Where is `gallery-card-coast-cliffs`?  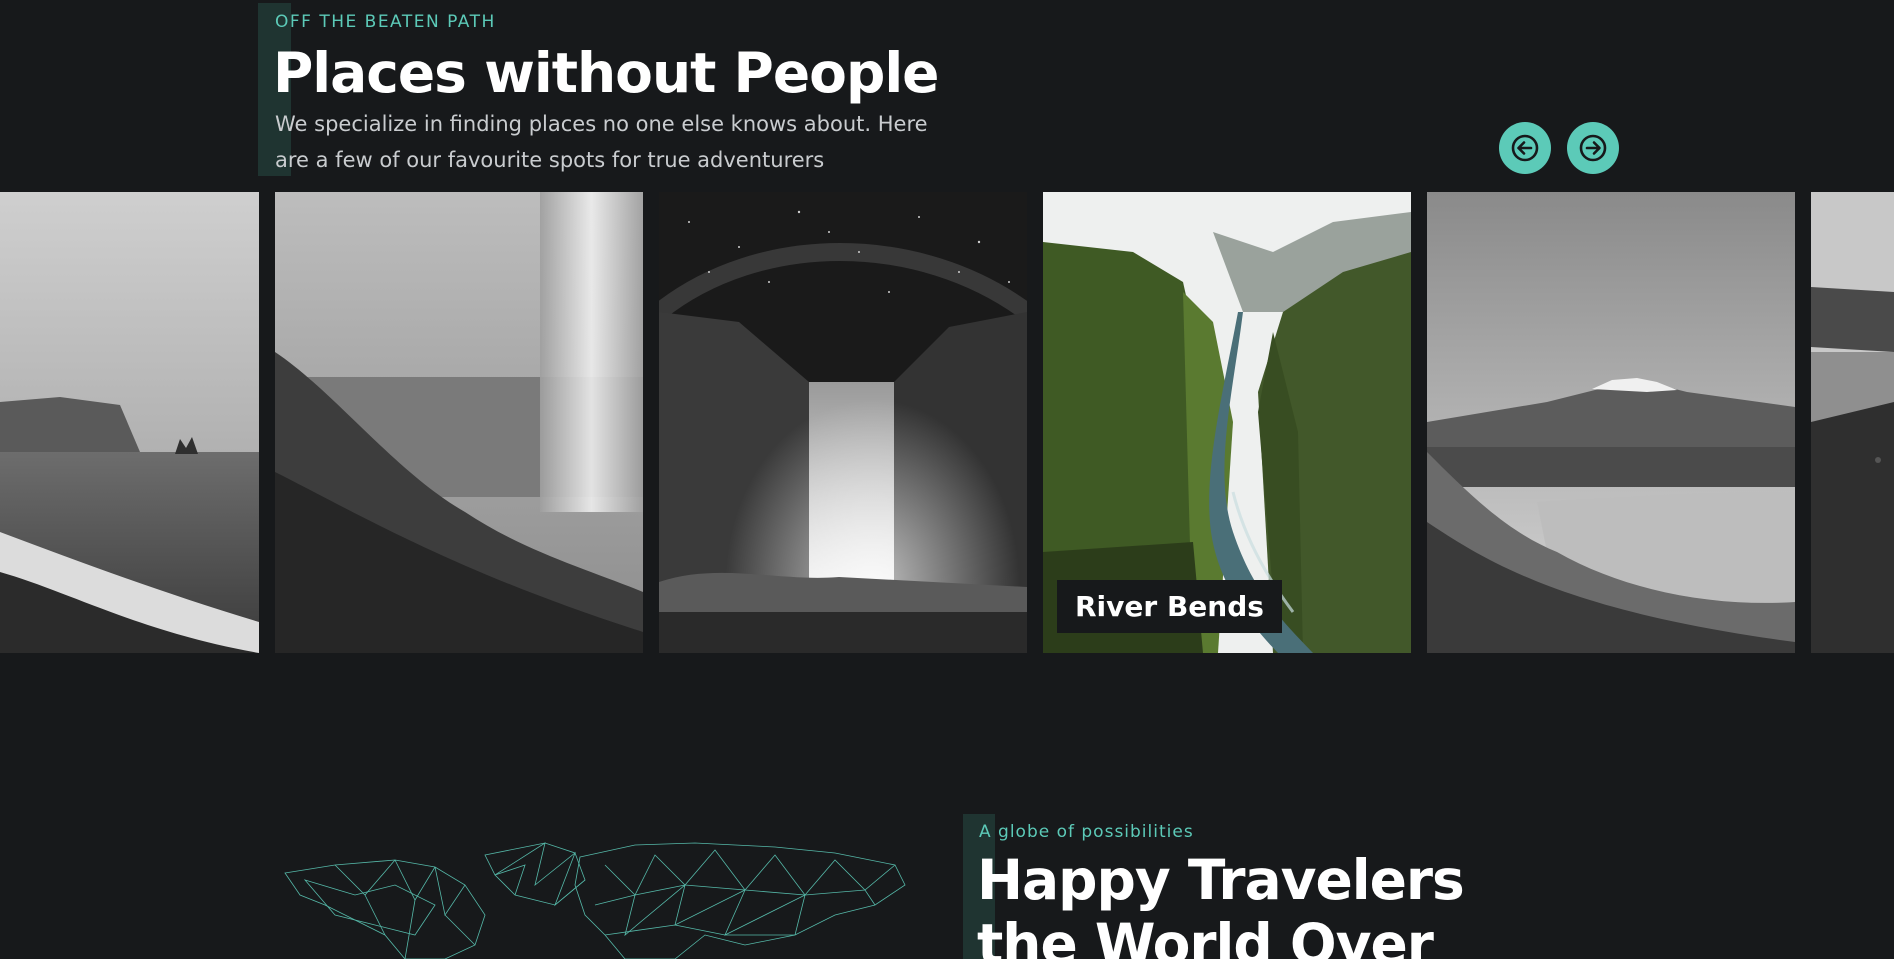 gallery-card-coast-cliffs is located at coordinates (1852, 422).